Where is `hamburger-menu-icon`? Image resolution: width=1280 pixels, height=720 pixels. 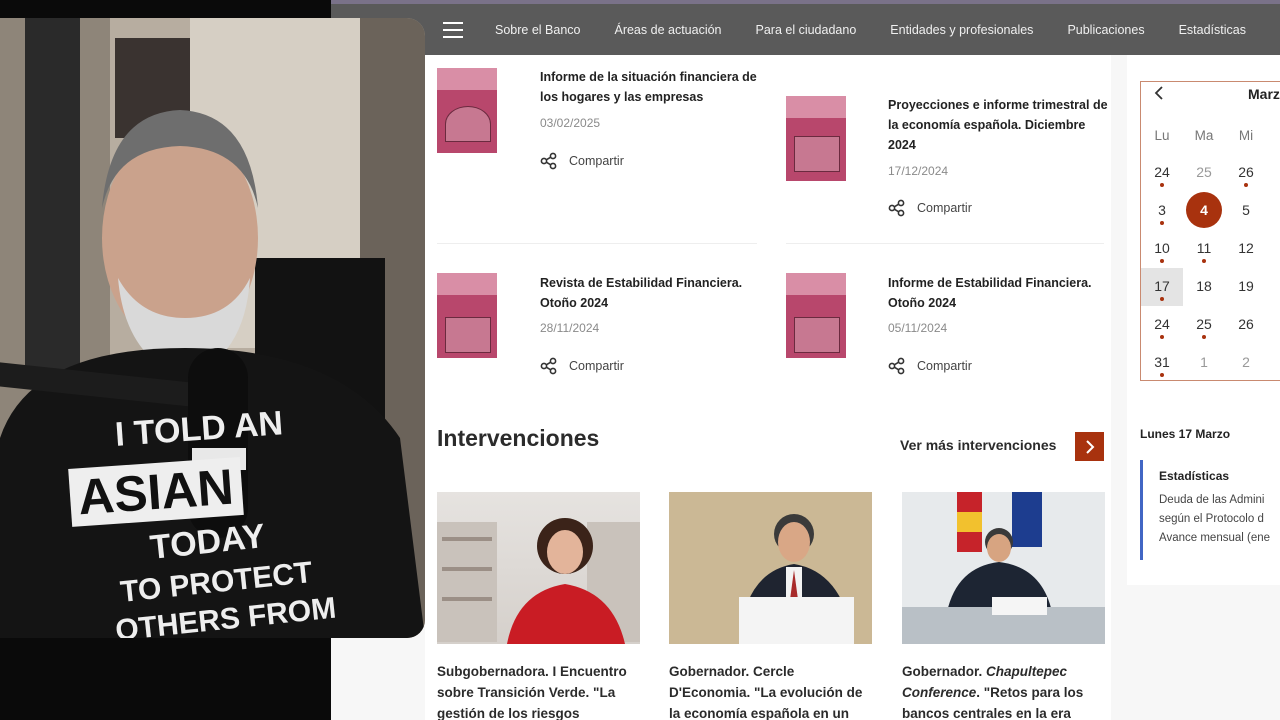 hamburger-menu-icon is located at coordinates (453, 30).